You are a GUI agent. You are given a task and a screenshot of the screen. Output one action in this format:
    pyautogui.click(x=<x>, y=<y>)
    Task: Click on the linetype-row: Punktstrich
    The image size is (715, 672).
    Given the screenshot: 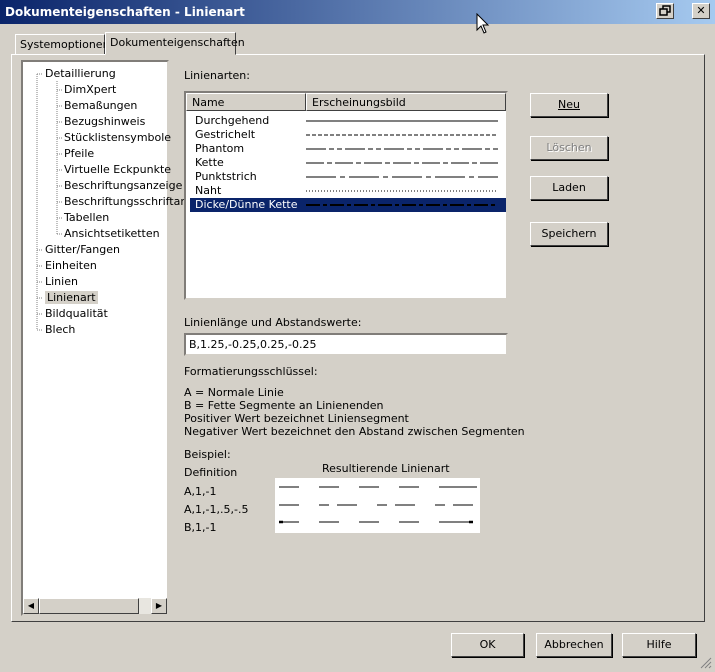 What is the action you would take?
    pyautogui.click(x=348, y=177)
    